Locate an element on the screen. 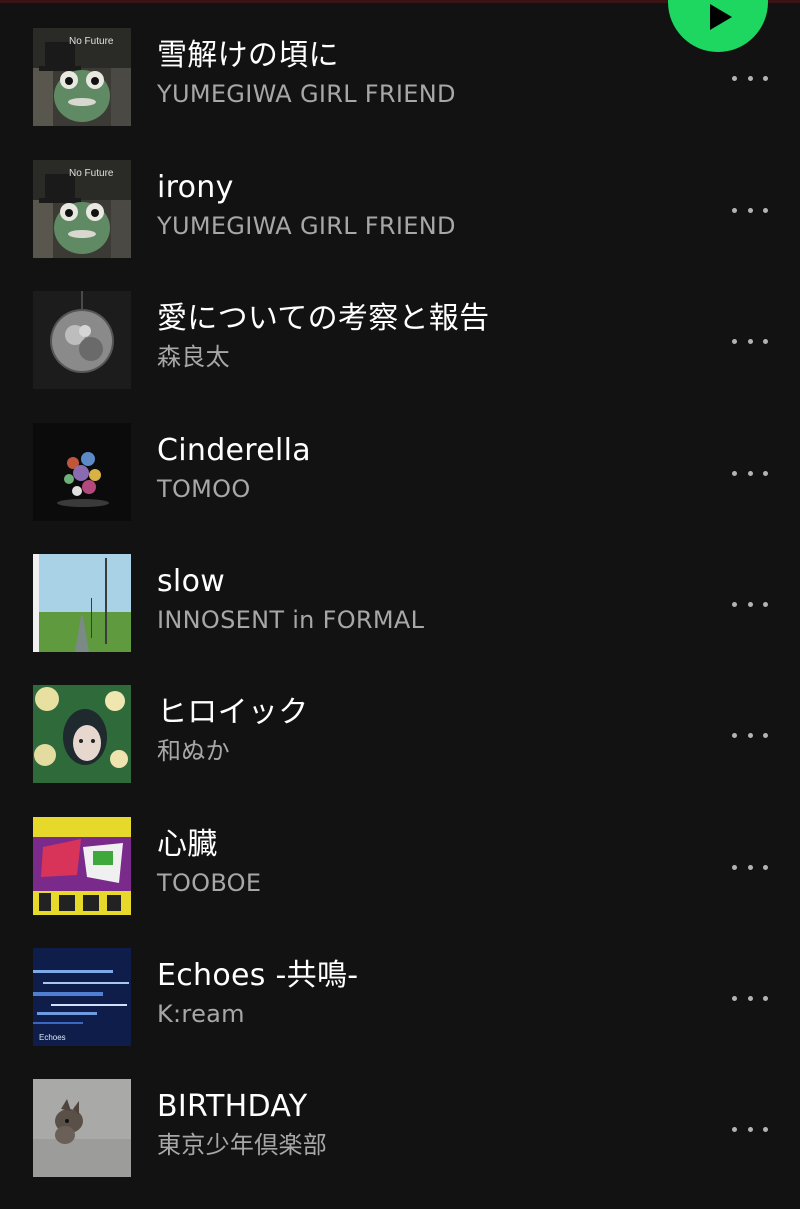  track-row: BIRTHDAY 東京少年倶楽部 is located at coordinates (400, 1144).